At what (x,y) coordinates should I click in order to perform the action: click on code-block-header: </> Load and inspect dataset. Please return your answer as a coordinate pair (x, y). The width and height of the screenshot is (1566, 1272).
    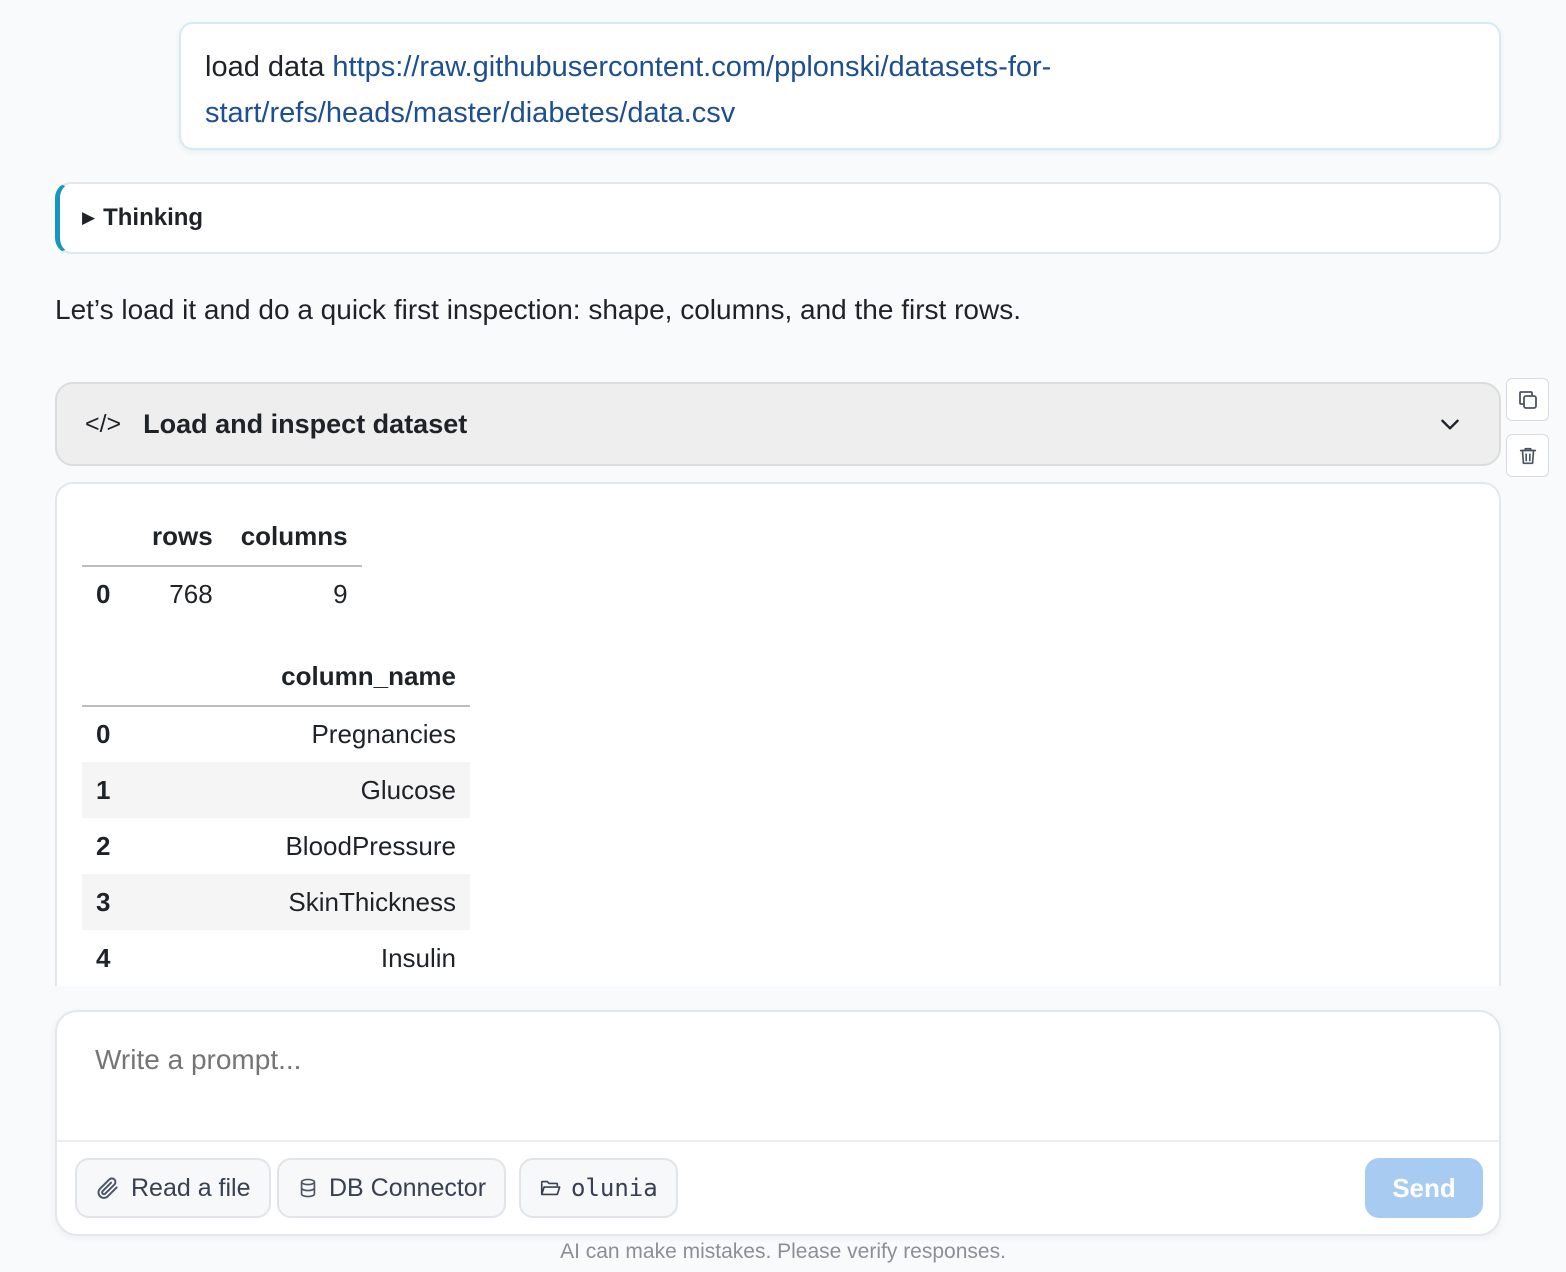
    Looking at the image, I should click on (778, 424).